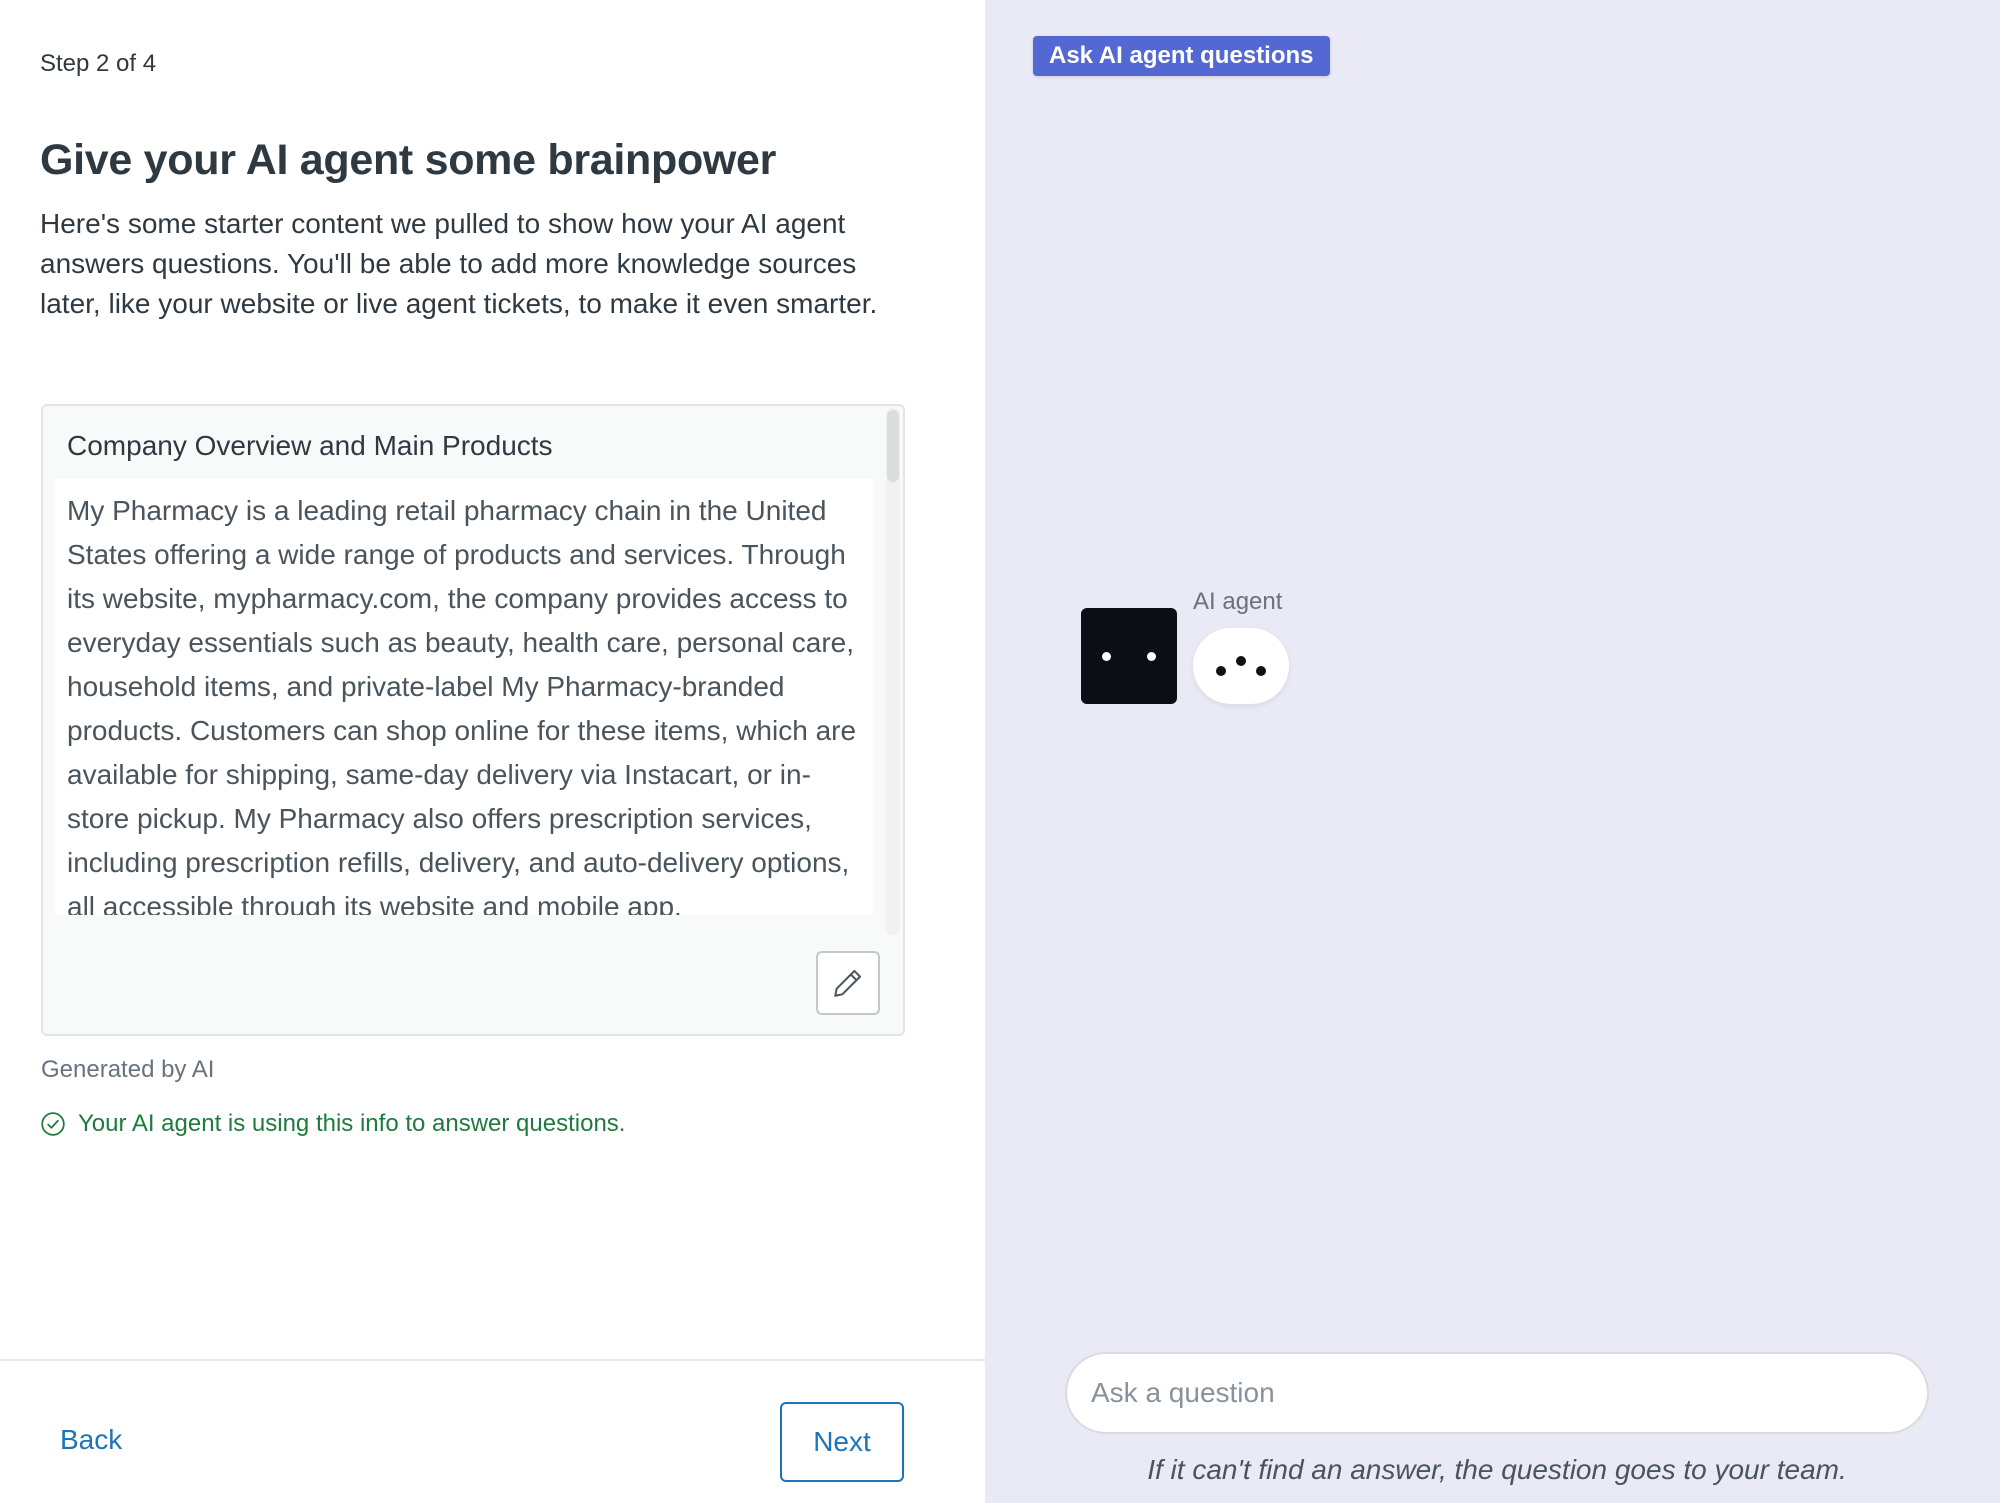 The image size is (2000, 1503). Describe the element at coordinates (1106, 656) in the screenshot. I see `bot-eye-left` at that location.